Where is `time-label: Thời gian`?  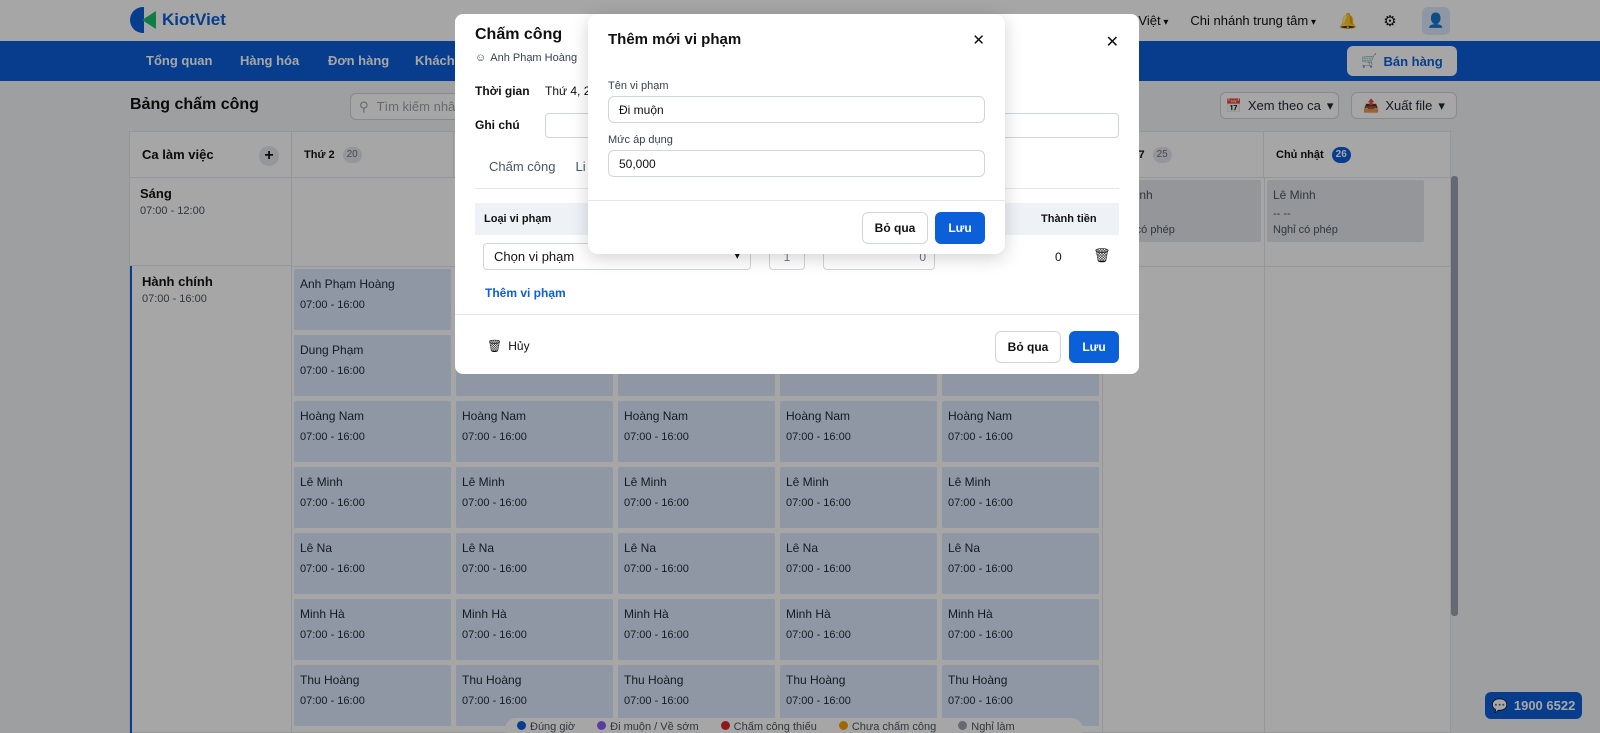
time-label: Thời gian is located at coordinates (502, 91).